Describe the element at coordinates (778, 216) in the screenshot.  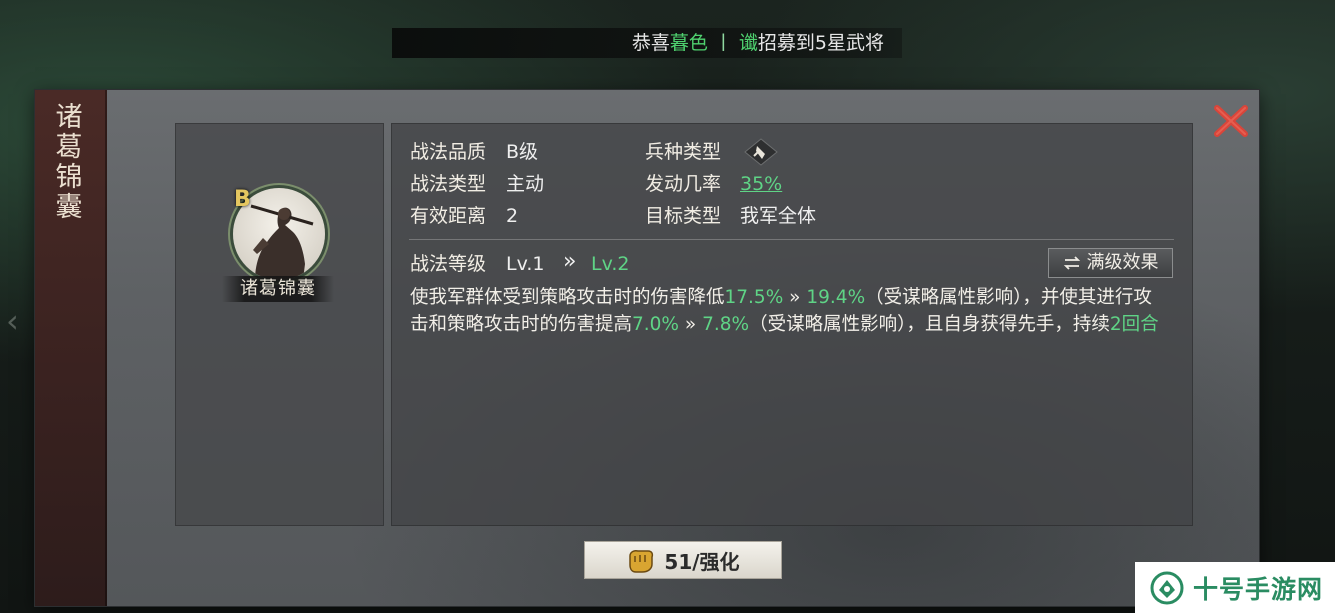
I see `target-value: 我军全体` at that location.